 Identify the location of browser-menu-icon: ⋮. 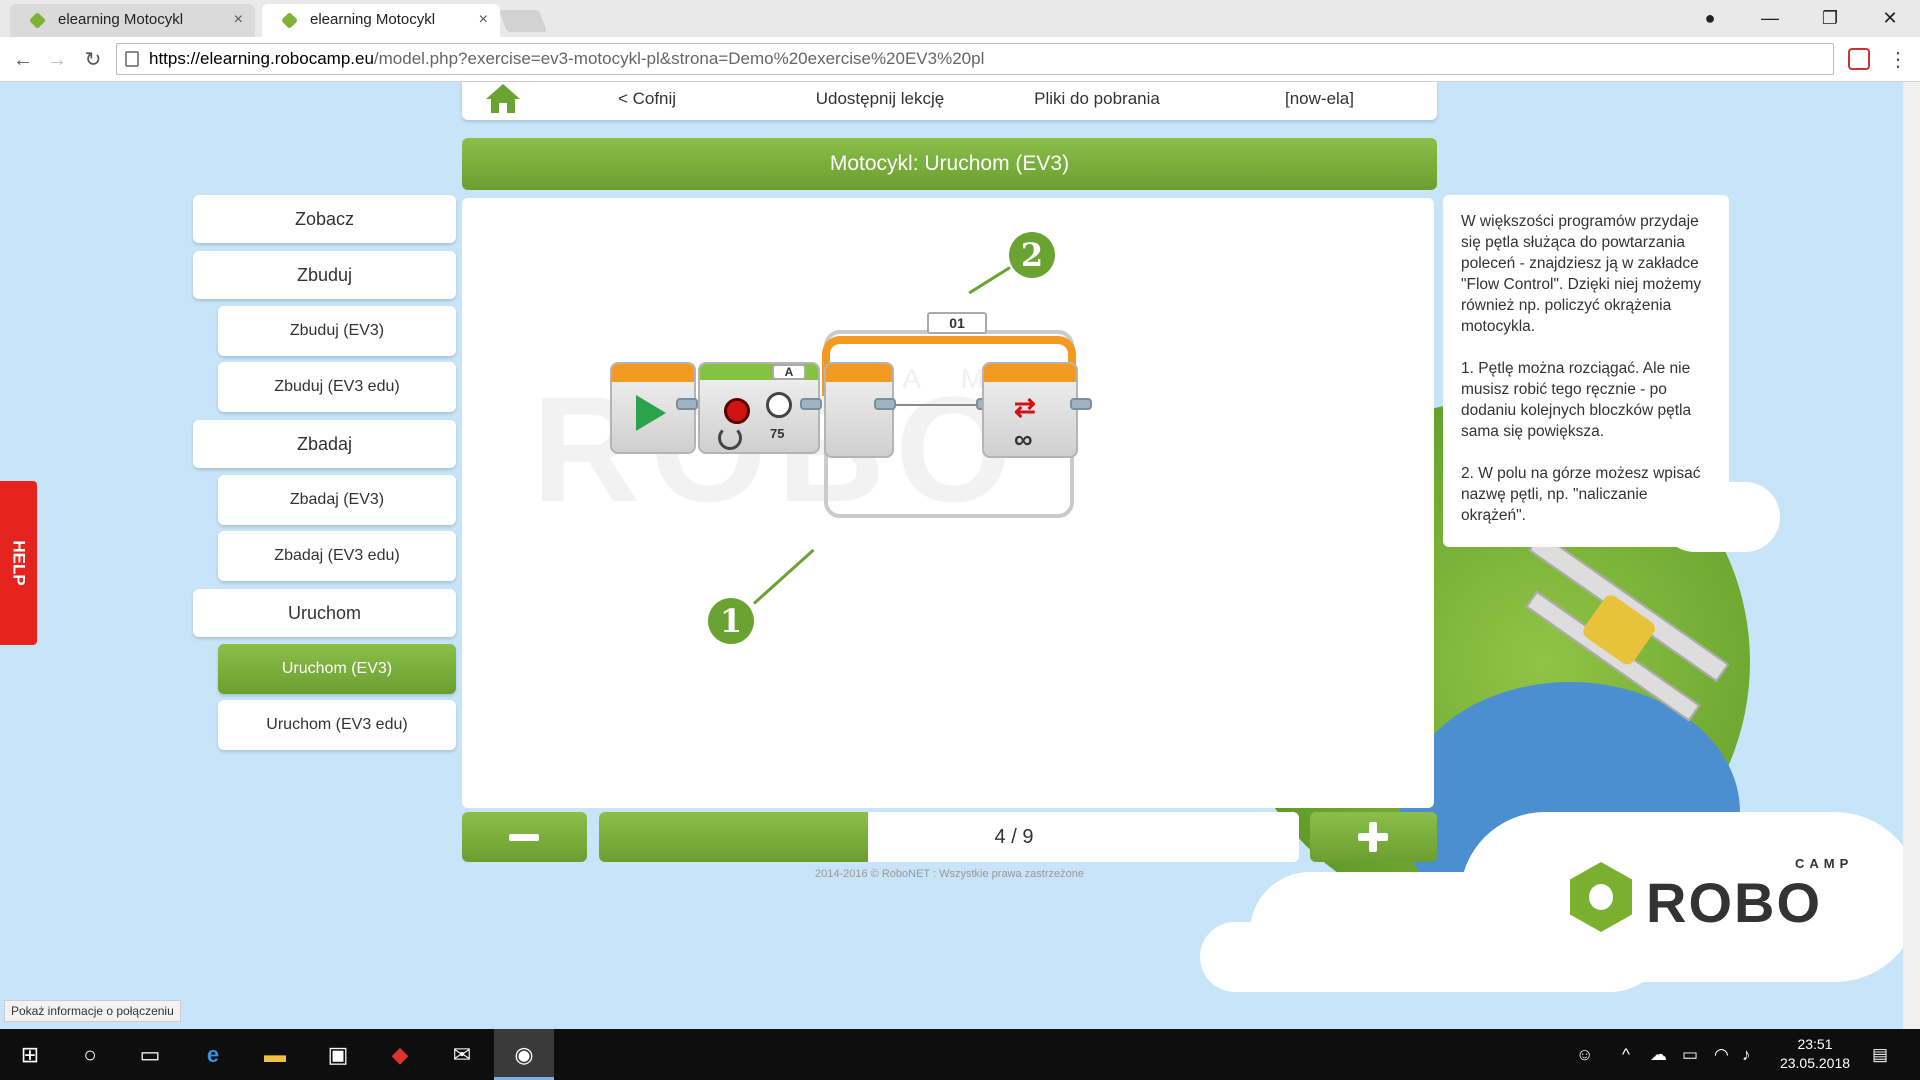
(1898, 59).